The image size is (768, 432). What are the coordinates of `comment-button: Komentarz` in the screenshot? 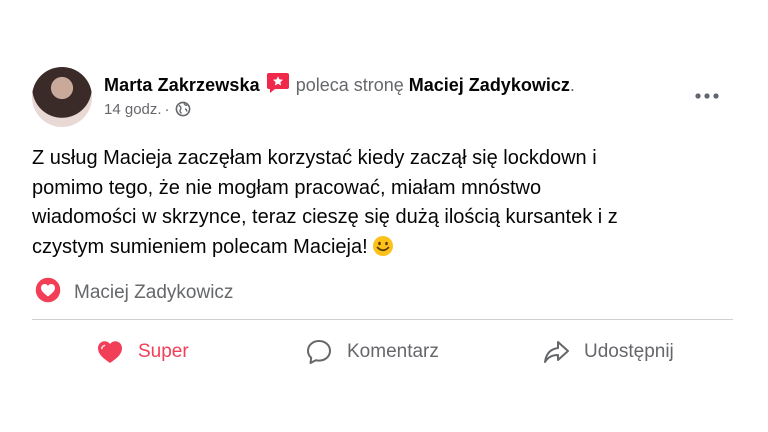 It's located at (372, 352).